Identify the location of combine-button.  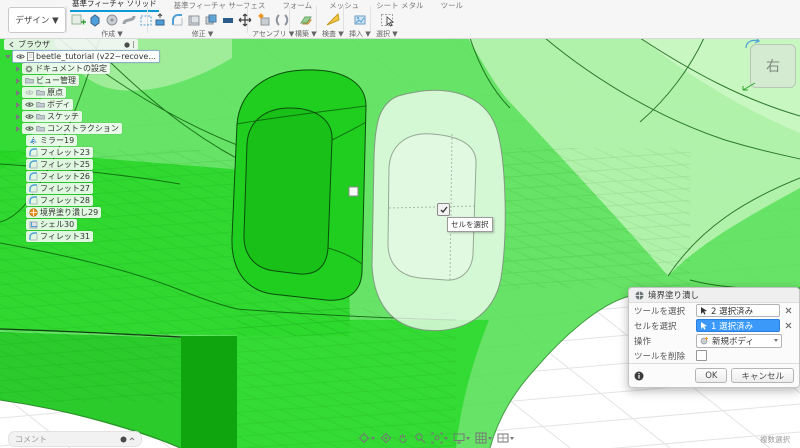
(211, 20).